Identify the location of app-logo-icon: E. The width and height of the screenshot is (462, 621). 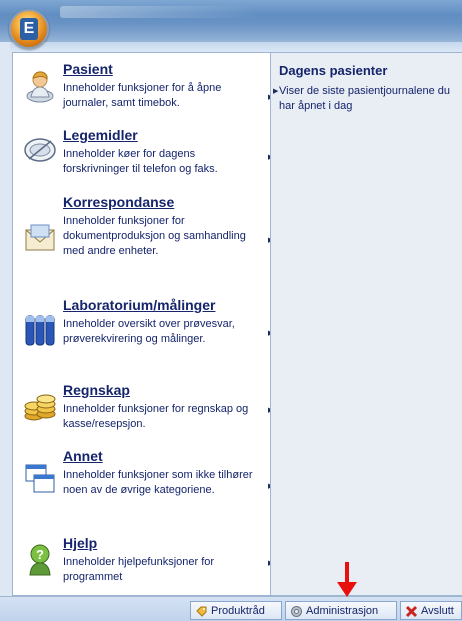
(29, 29).